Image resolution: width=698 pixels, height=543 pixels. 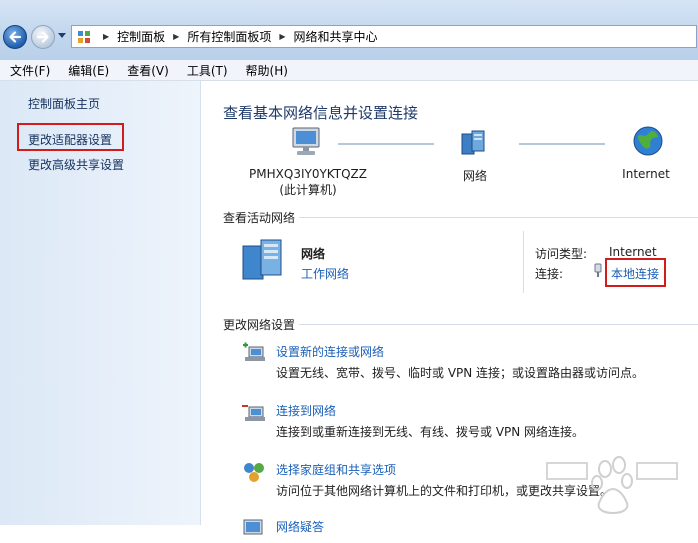 What do you see at coordinates (147, 70) in the screenshot?
I see `menu-view: 查看(V)` at bounding box center [147, 70].